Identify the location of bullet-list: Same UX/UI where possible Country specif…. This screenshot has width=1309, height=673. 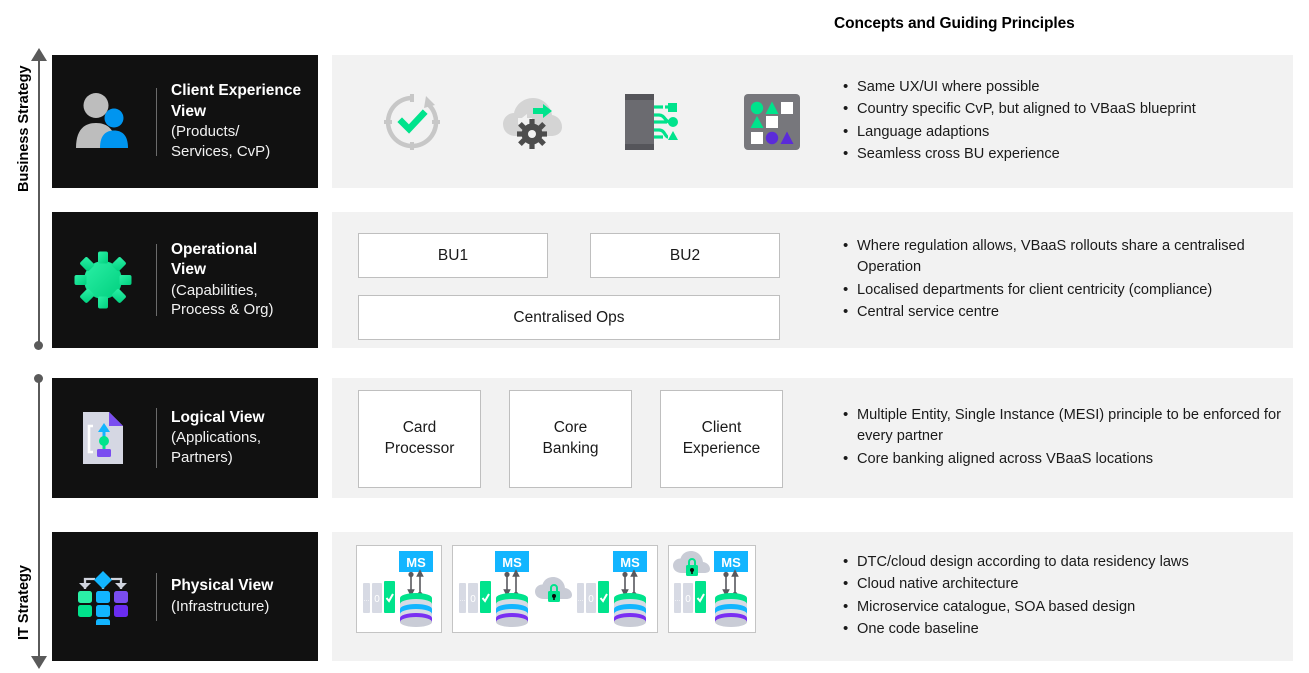
(1061, 121).